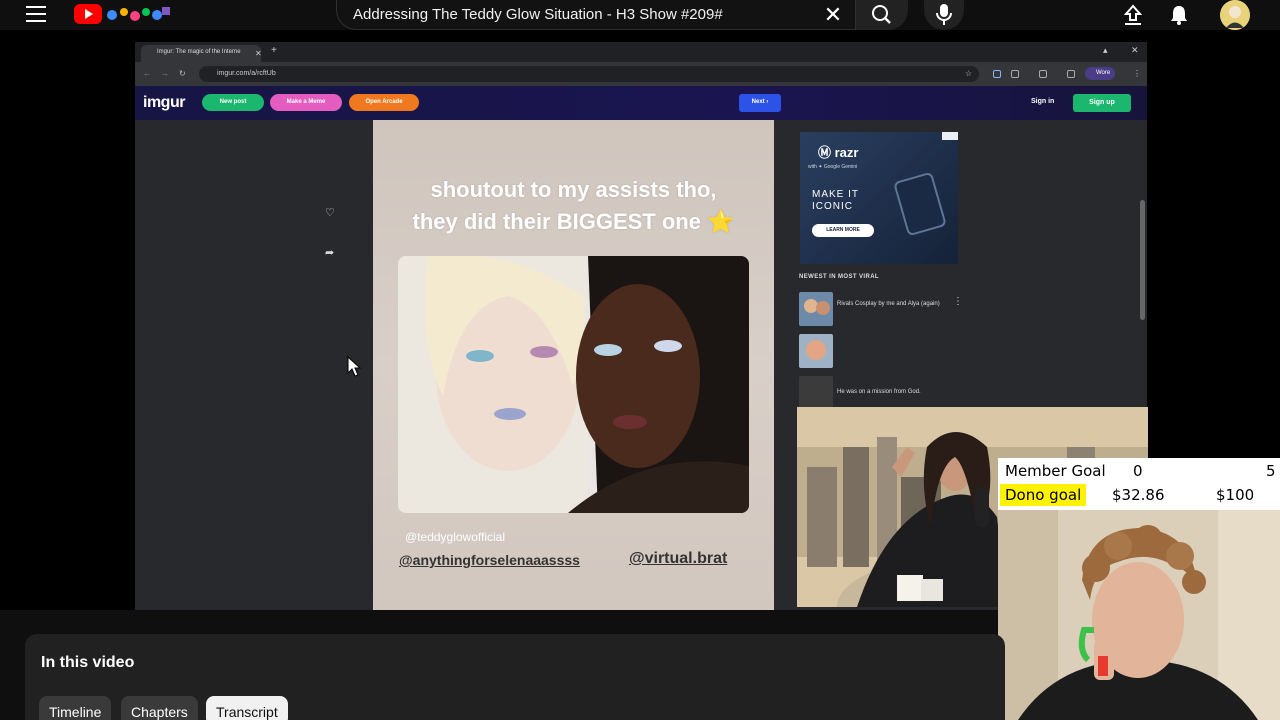  Describe the element at coordinates (489, 560) in the screenshot. I see `post-handle: @anythingforselenaaassss` at that location.